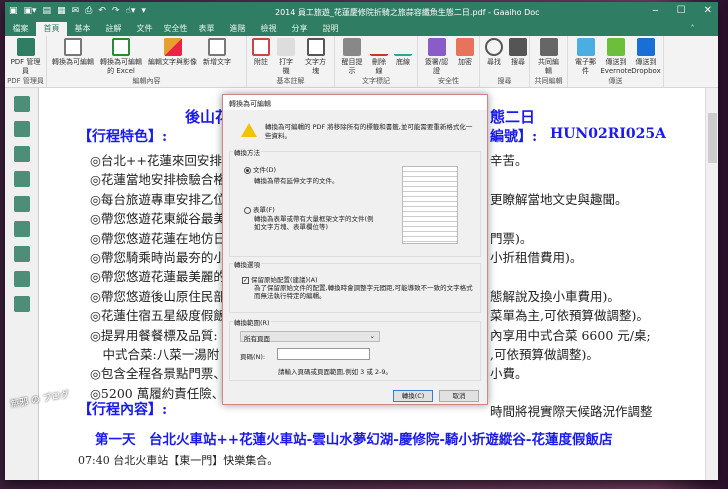  Describe the element at coordinates (158, 277) in the screenshot. I see `feature-line-left: ◎帶您悠遊花蓮最美麗的` at that location.